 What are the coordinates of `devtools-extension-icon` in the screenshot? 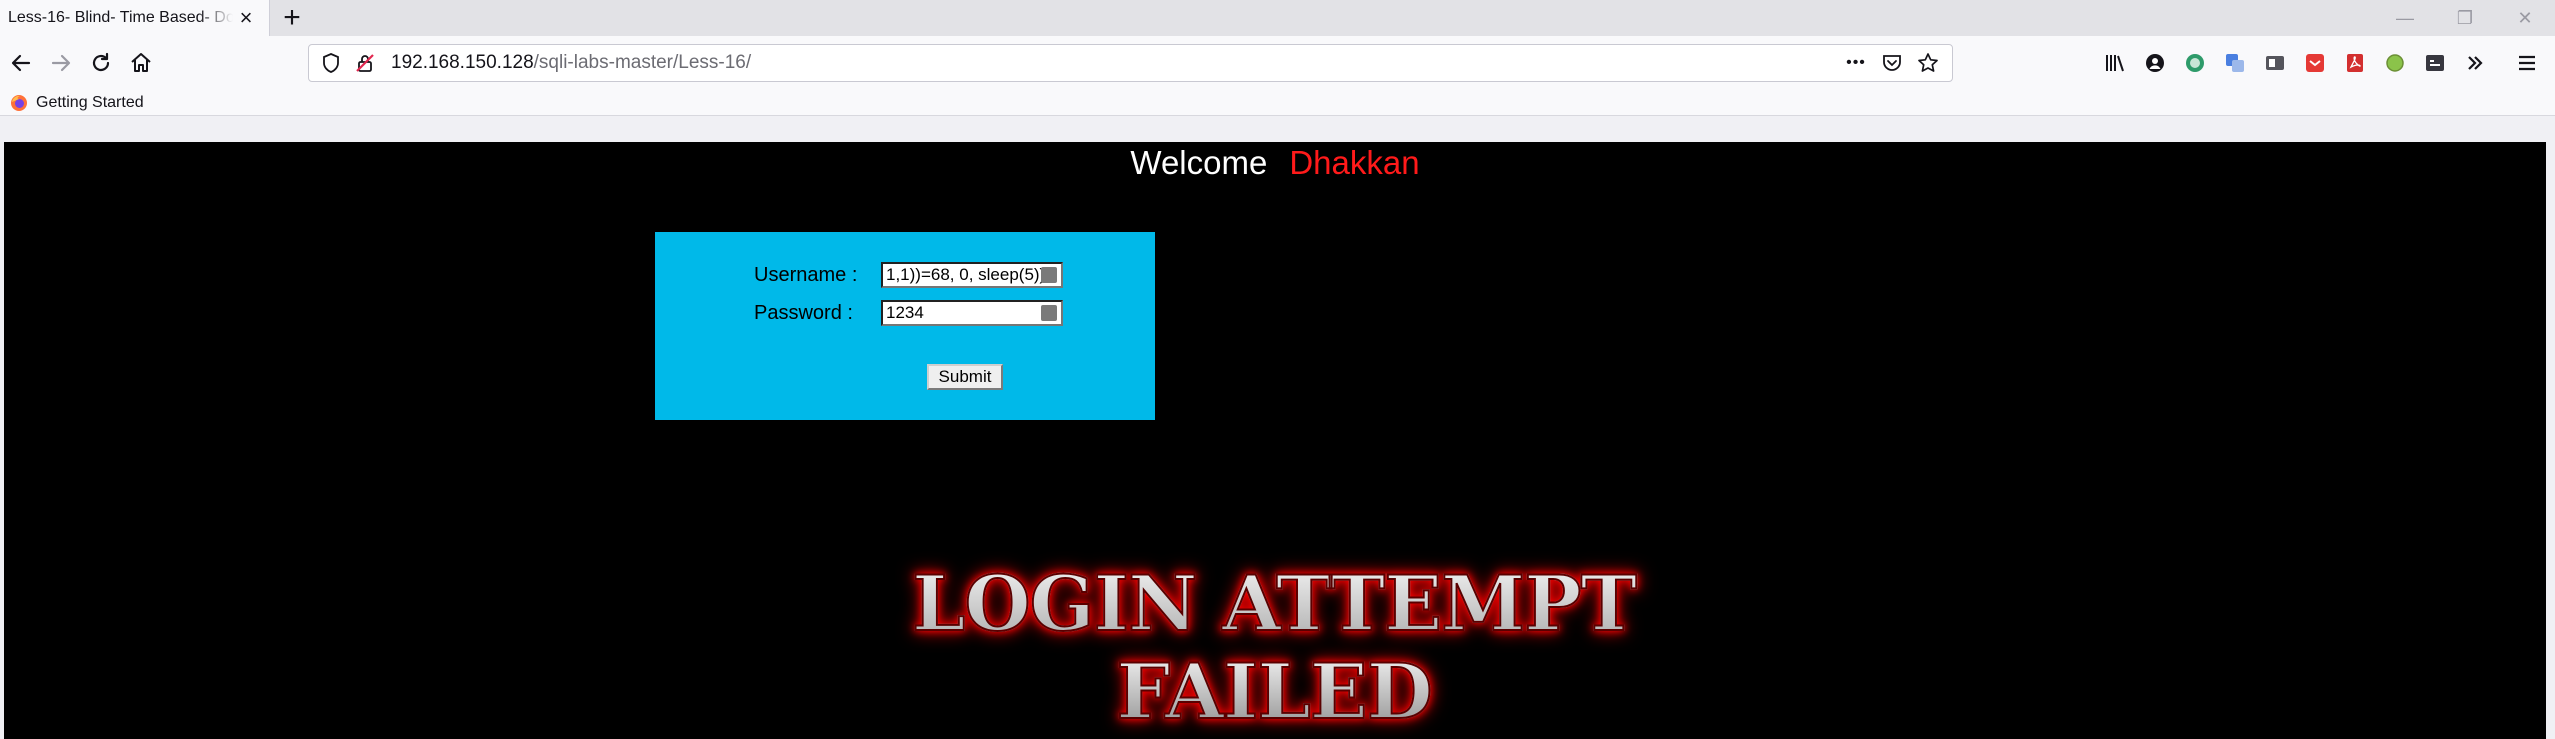 It's located at (2435, 63).